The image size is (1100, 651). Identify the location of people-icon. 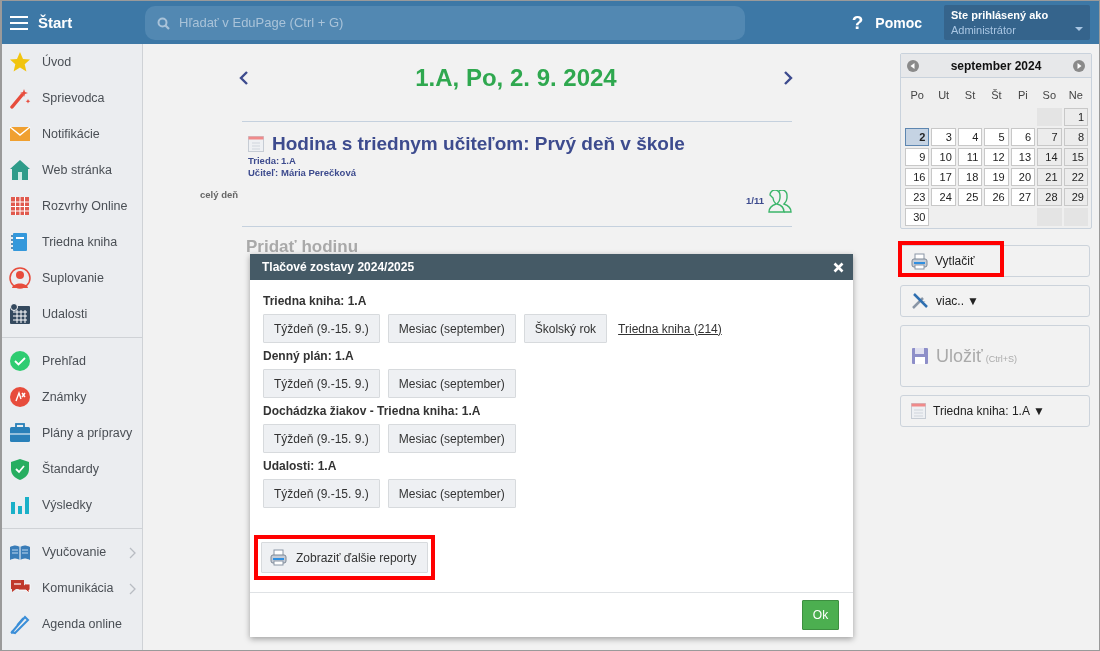
(780, 202).